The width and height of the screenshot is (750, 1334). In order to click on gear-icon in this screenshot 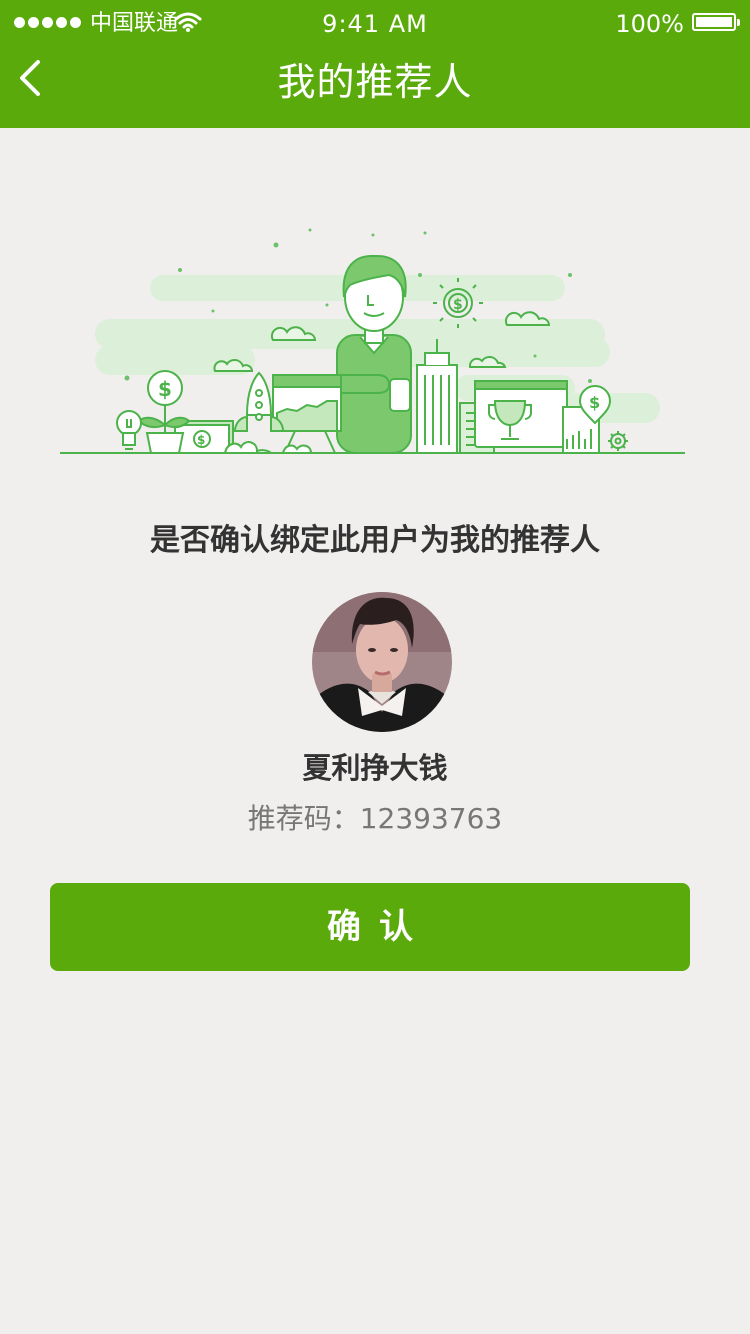, I will do `click(618, 441)`.